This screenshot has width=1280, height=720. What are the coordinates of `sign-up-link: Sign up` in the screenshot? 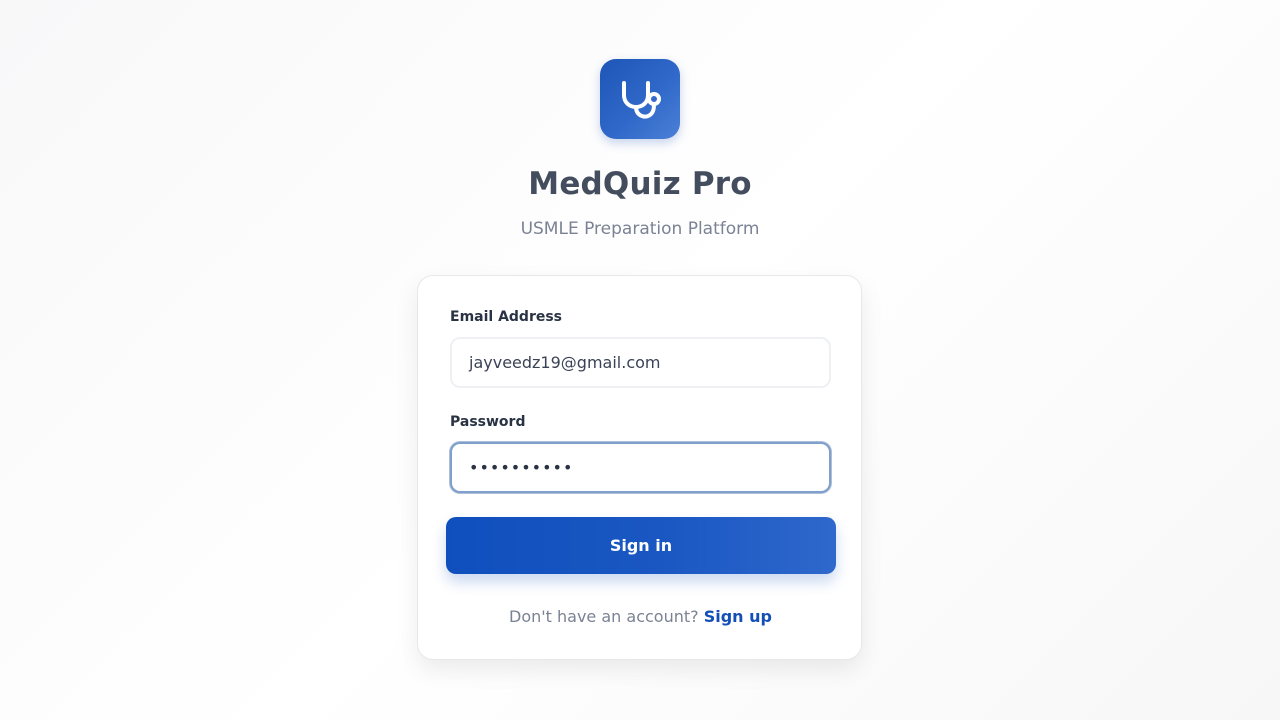 It's located at (738, 616).